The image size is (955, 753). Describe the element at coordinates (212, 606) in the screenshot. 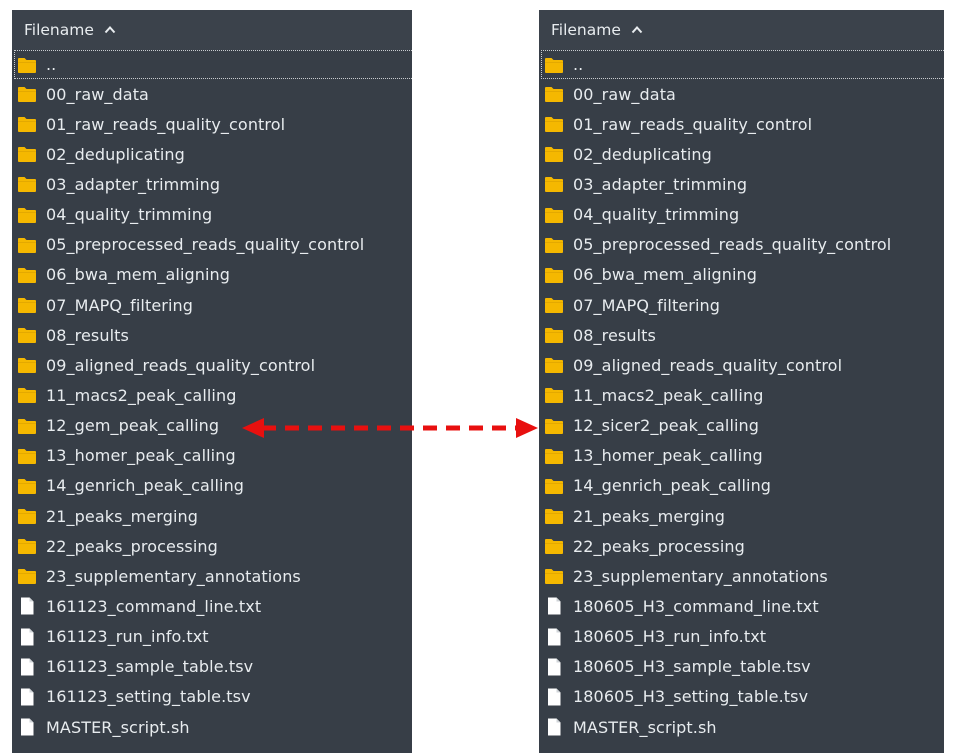

I see `file-row: 161123_command_line.txt` at that location.